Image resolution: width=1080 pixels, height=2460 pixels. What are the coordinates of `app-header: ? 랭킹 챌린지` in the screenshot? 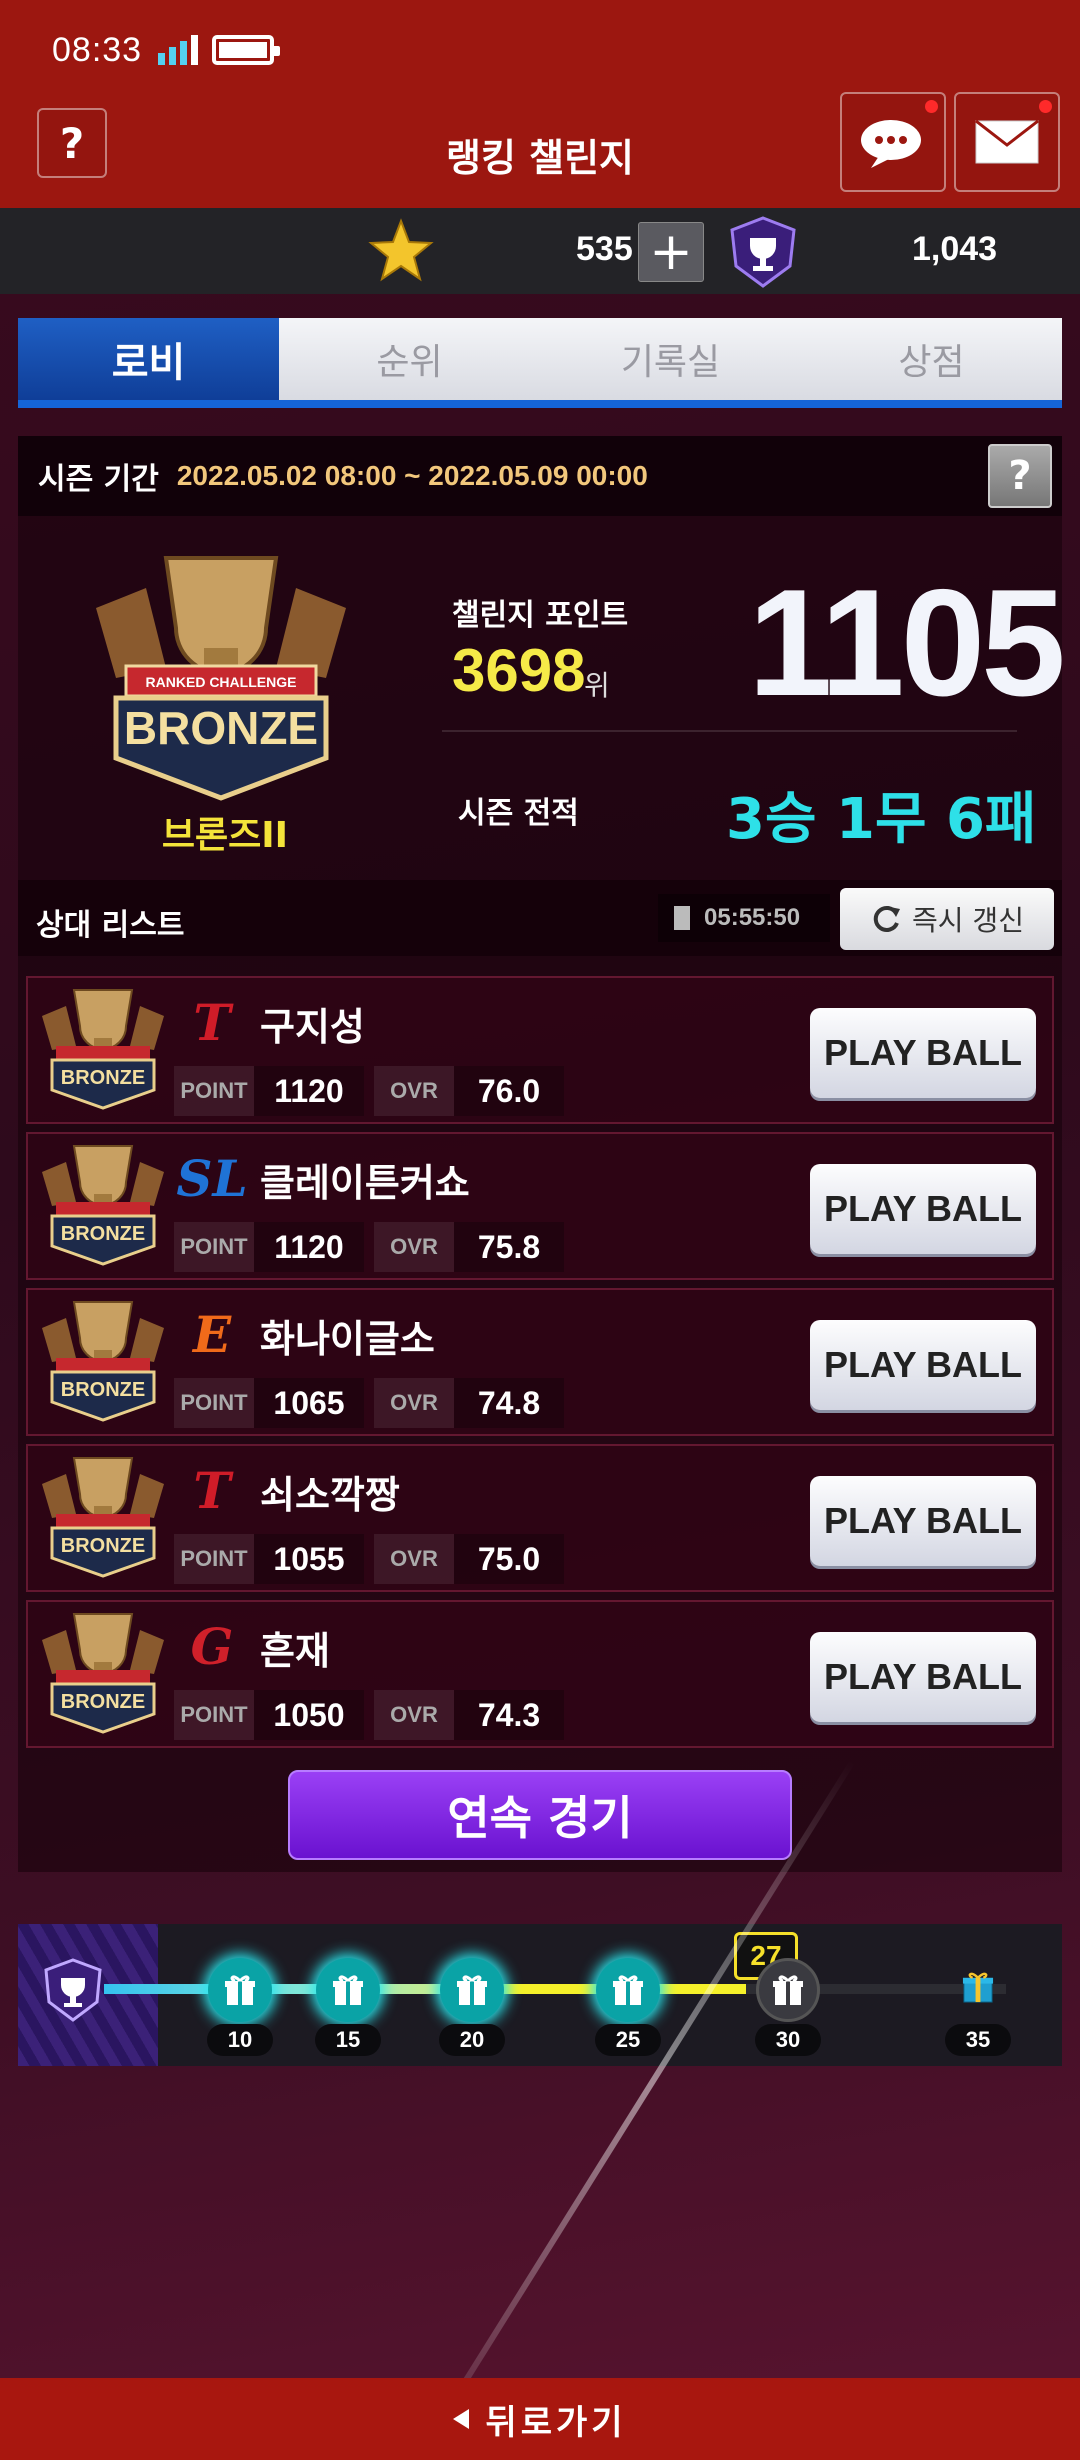 It's located at (540, 150).